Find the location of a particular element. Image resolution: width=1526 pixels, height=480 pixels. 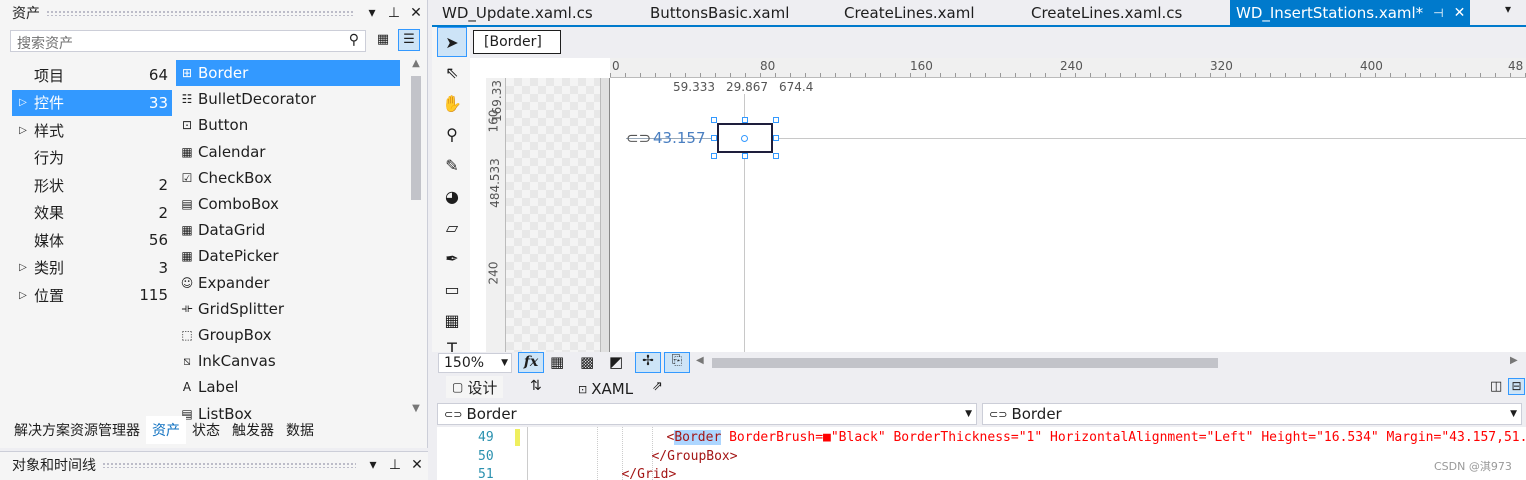

control-item: ▤ ComboBox is located at coordinates (288, 204).